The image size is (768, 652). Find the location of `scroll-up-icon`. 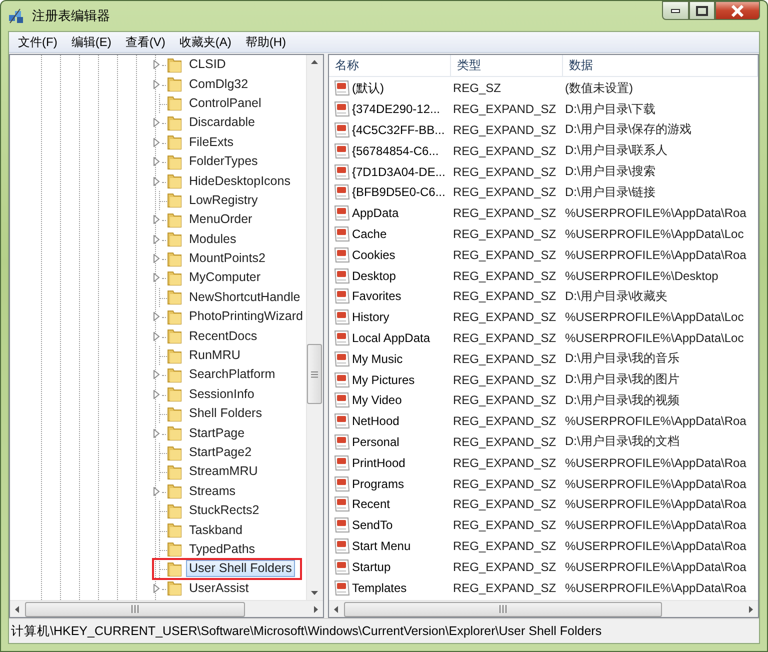

scroll-up-icon is located at coordinates (314, 62).